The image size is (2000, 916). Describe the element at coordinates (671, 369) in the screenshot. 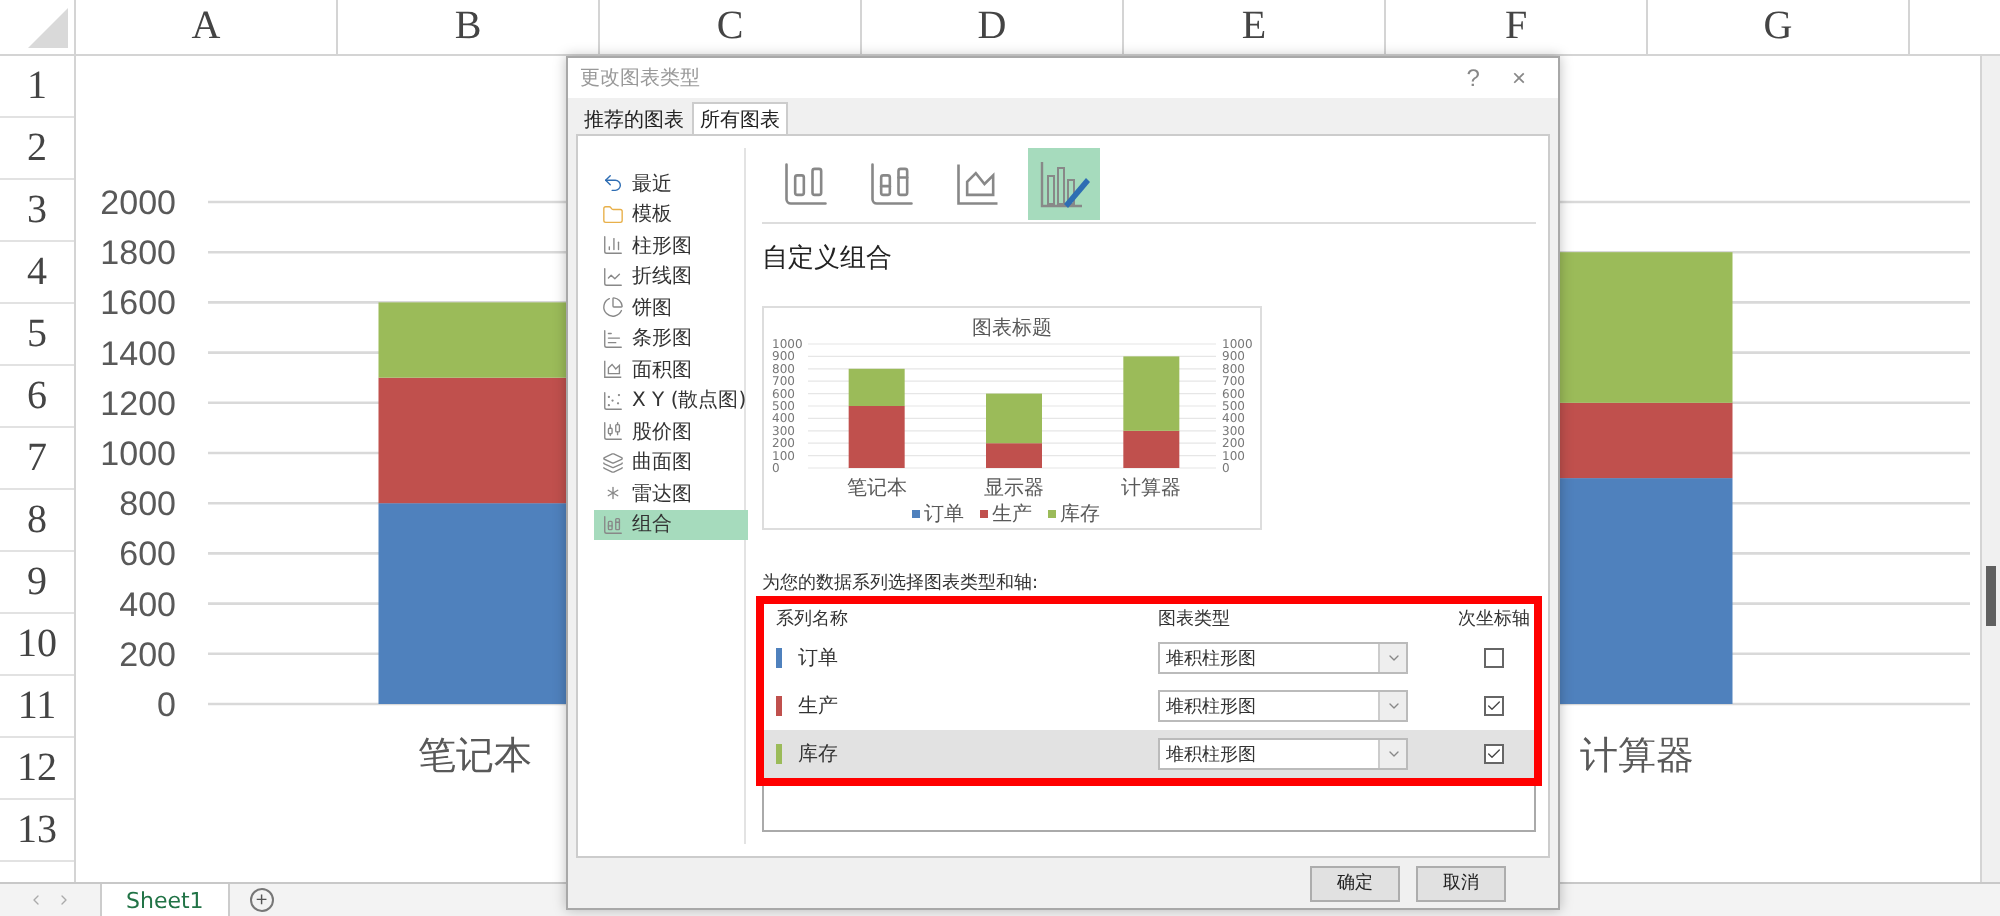

I see `chart-type-item: 面积图` at that location.